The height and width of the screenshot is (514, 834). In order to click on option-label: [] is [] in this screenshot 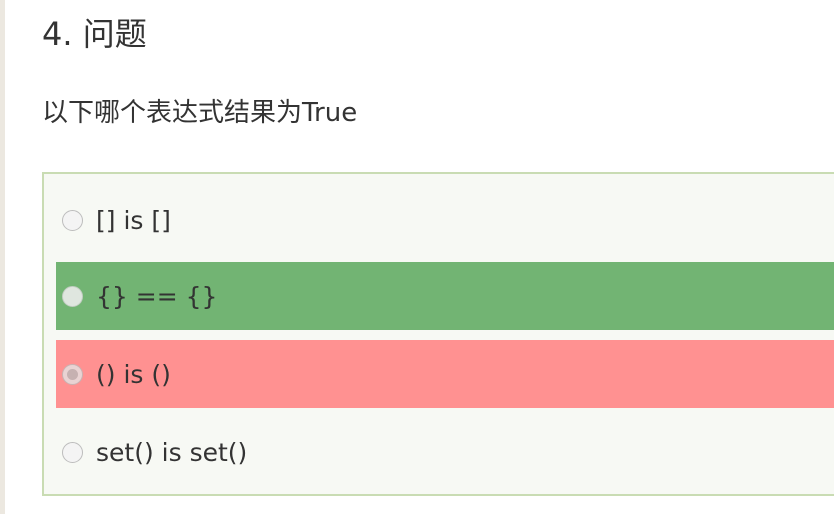, I will do `click(133, 220)`.